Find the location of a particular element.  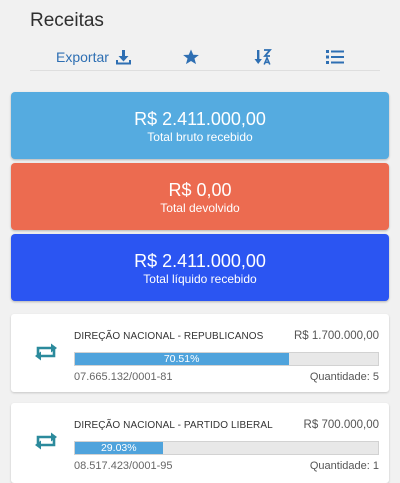

total-devolvido-card: R$ 0,00 Total devolvido is located at coordinates (200, 196).